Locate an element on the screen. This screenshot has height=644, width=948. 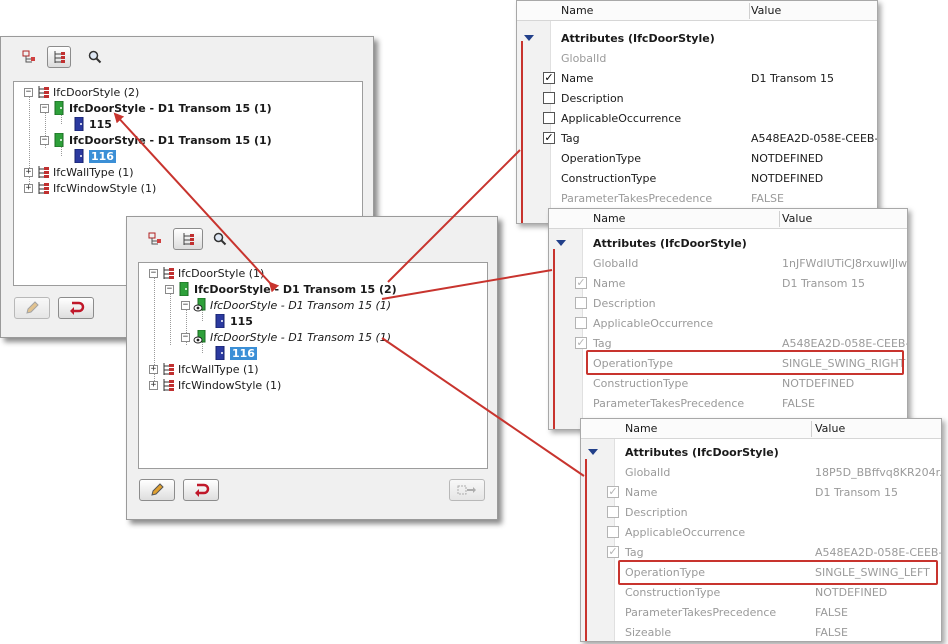
tree-node-door-style-2: − IfcDoorStyle - D1 Transom 15 (1) is located at coordinates (156, 140).